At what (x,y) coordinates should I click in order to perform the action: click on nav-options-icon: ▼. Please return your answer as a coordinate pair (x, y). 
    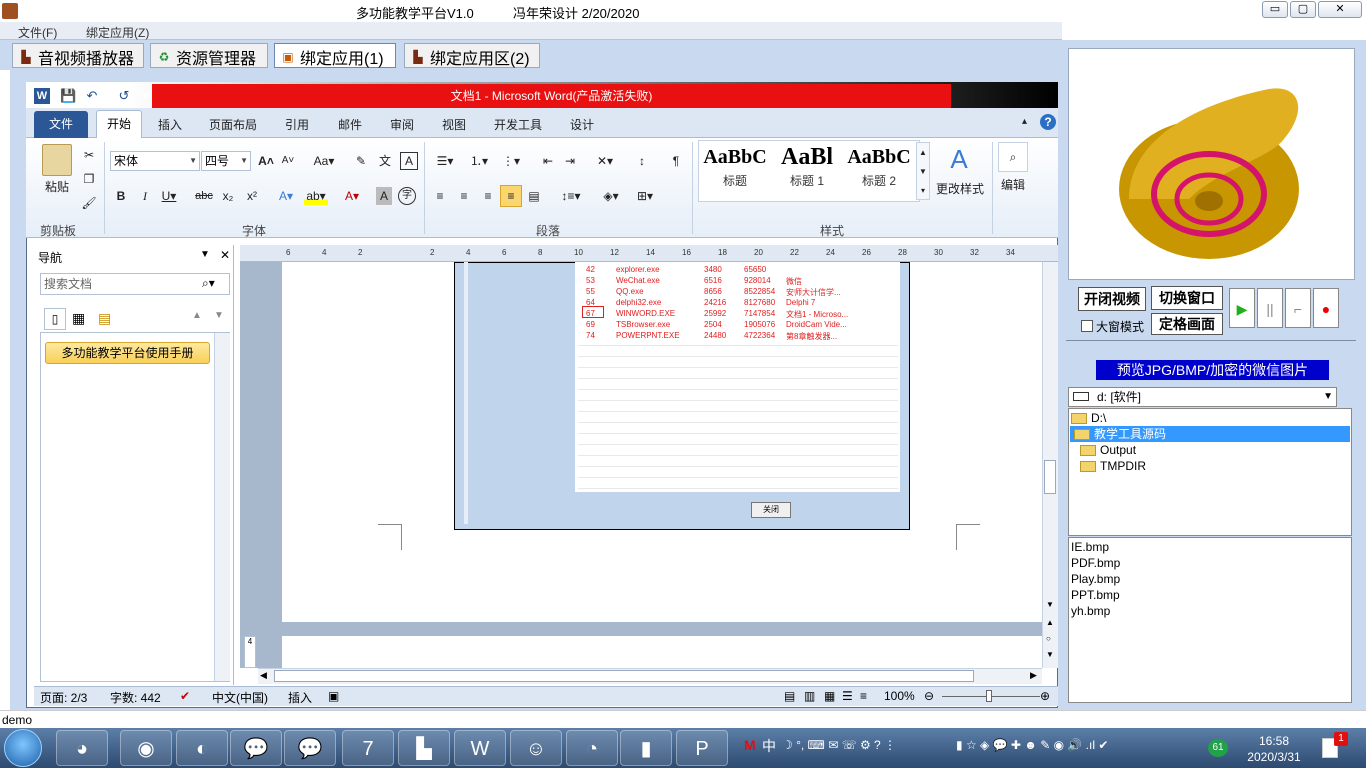
    Looking at the image, I should click on (205, 254).